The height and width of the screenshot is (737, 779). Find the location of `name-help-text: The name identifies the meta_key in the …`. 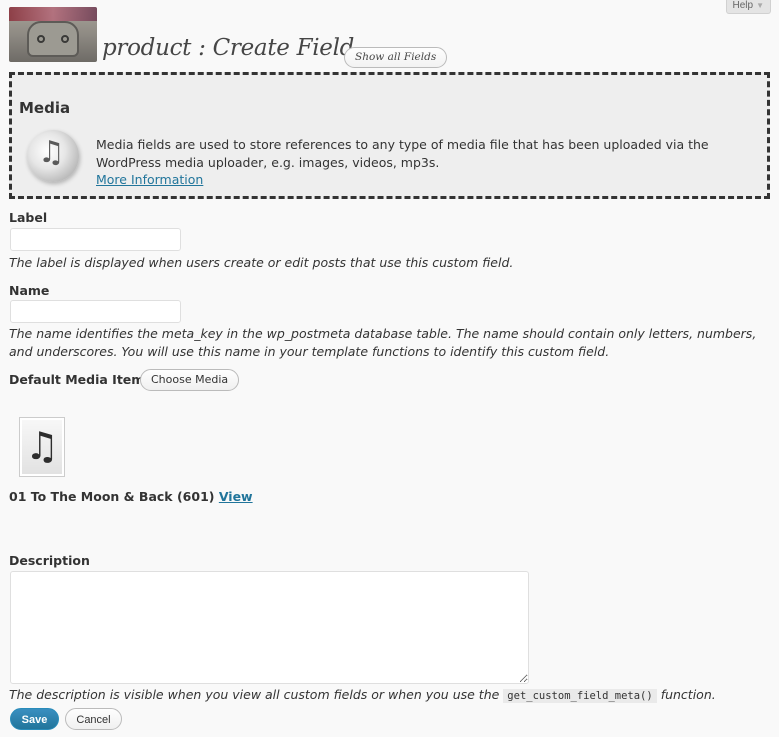

name-help-text: The name identifies the meta_key in the … is located at coordinates (383, 342).